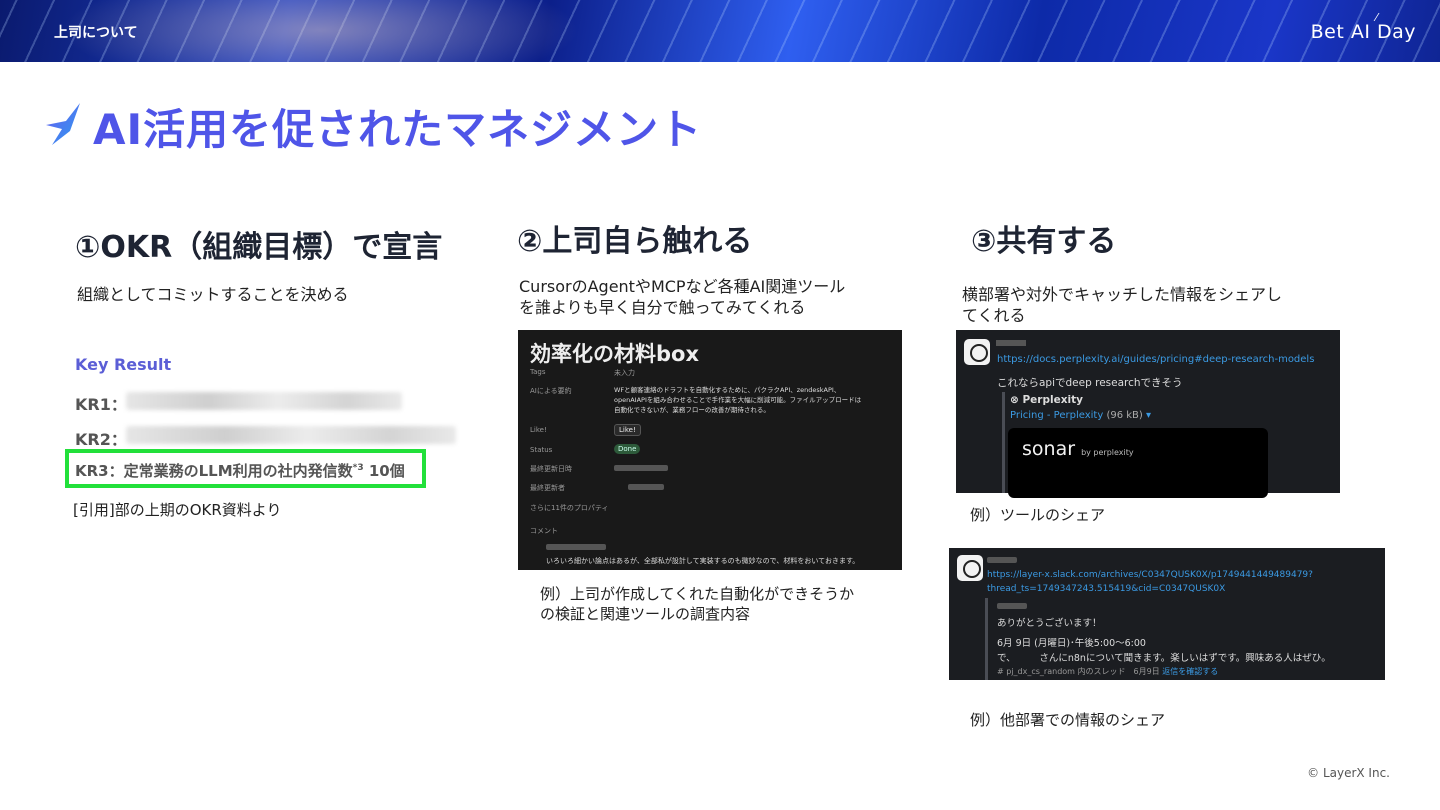 The image size is (1440, 810). I want to click on tags-label: Tags, so click(538, 372).